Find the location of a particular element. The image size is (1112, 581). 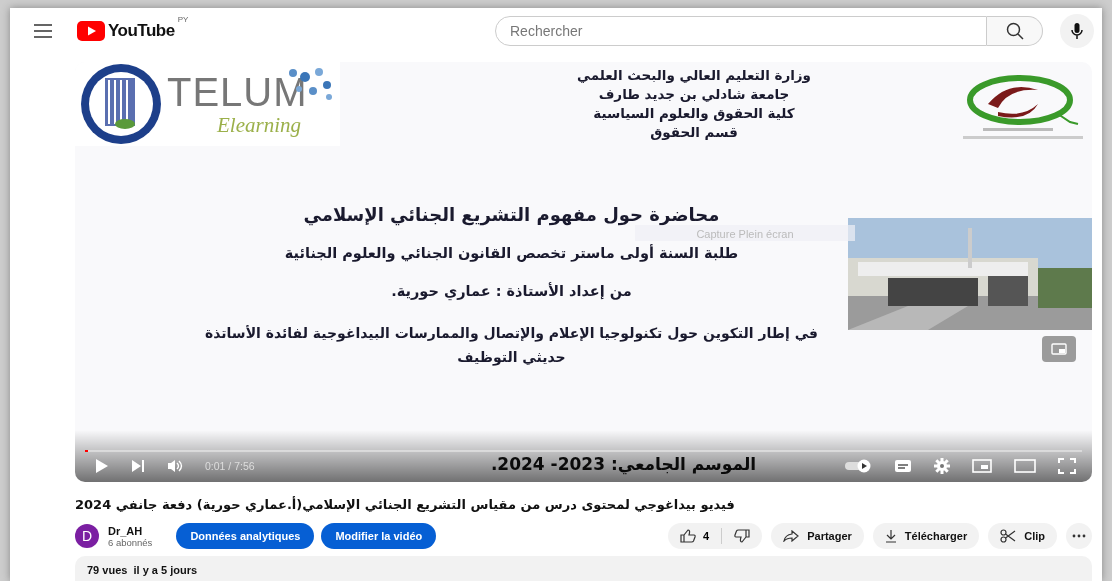

slide-header-line: قسم الحقوق is located at coordinates (694, 132).